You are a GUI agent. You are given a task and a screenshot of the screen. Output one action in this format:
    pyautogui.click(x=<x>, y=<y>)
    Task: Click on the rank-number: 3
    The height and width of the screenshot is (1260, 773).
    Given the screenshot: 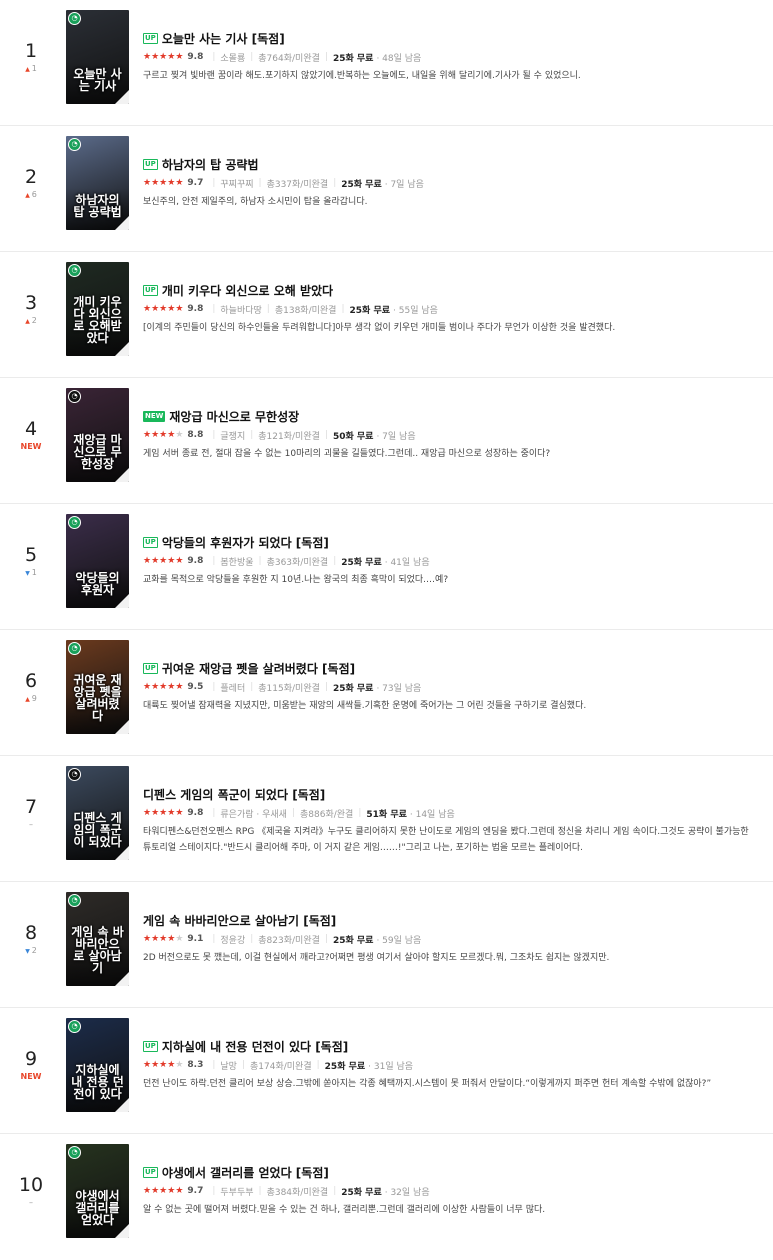 What is the action you would take?
    pyautogui.click(x=31, y=303)
    